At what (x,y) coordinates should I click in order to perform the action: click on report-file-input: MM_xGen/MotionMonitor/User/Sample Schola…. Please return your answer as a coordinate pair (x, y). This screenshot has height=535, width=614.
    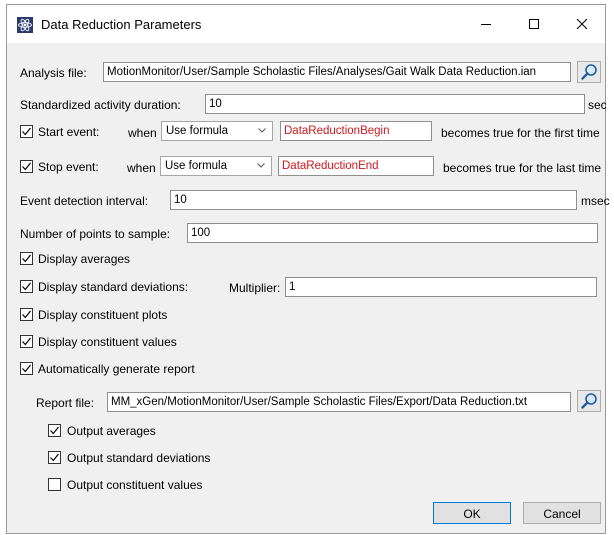
    Looking at the image, I should click on (339, 402).